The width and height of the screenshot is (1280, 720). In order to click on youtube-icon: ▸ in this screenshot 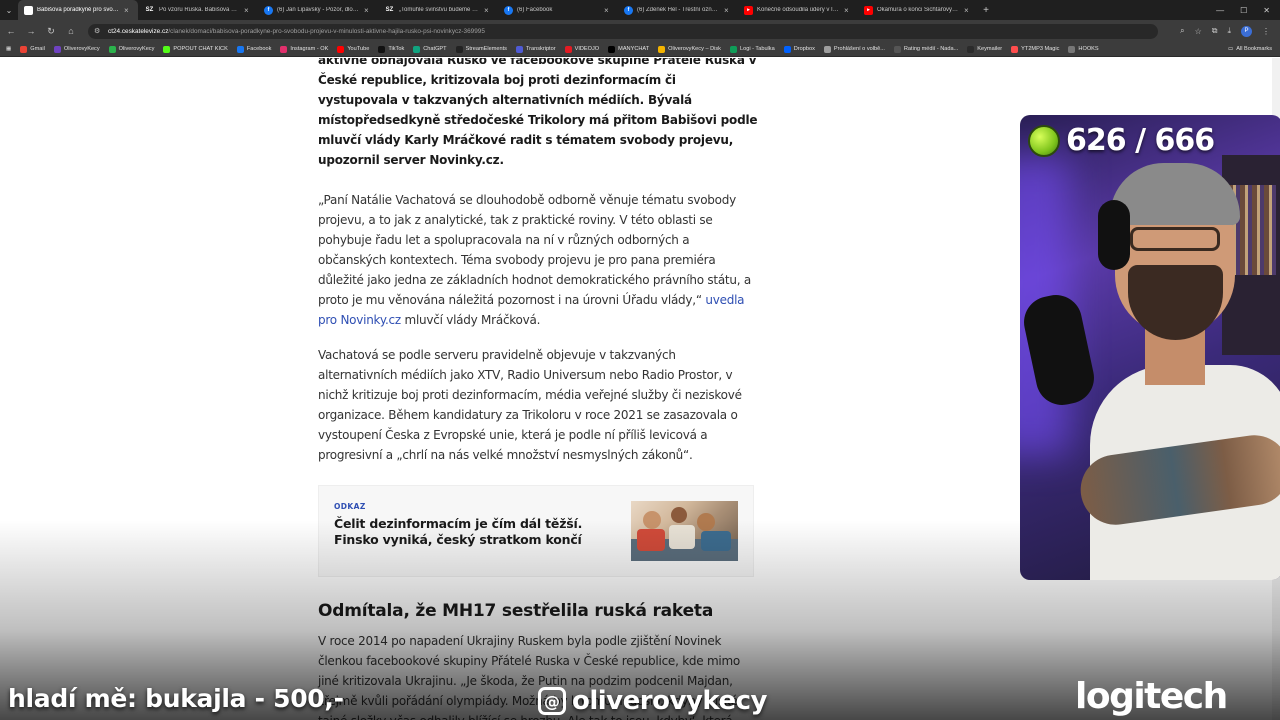, I will do `click(868, 10)`.